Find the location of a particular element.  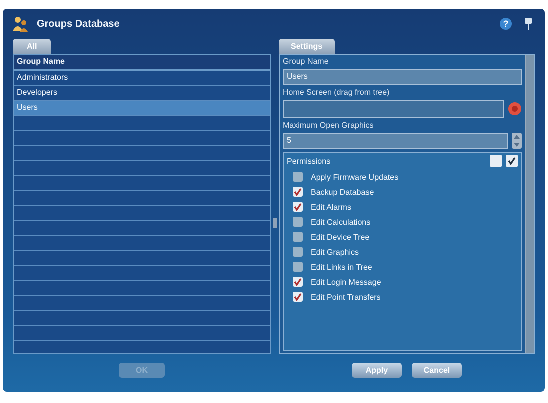

max-graphics-field: 5 is located at coordinates (395, 141).